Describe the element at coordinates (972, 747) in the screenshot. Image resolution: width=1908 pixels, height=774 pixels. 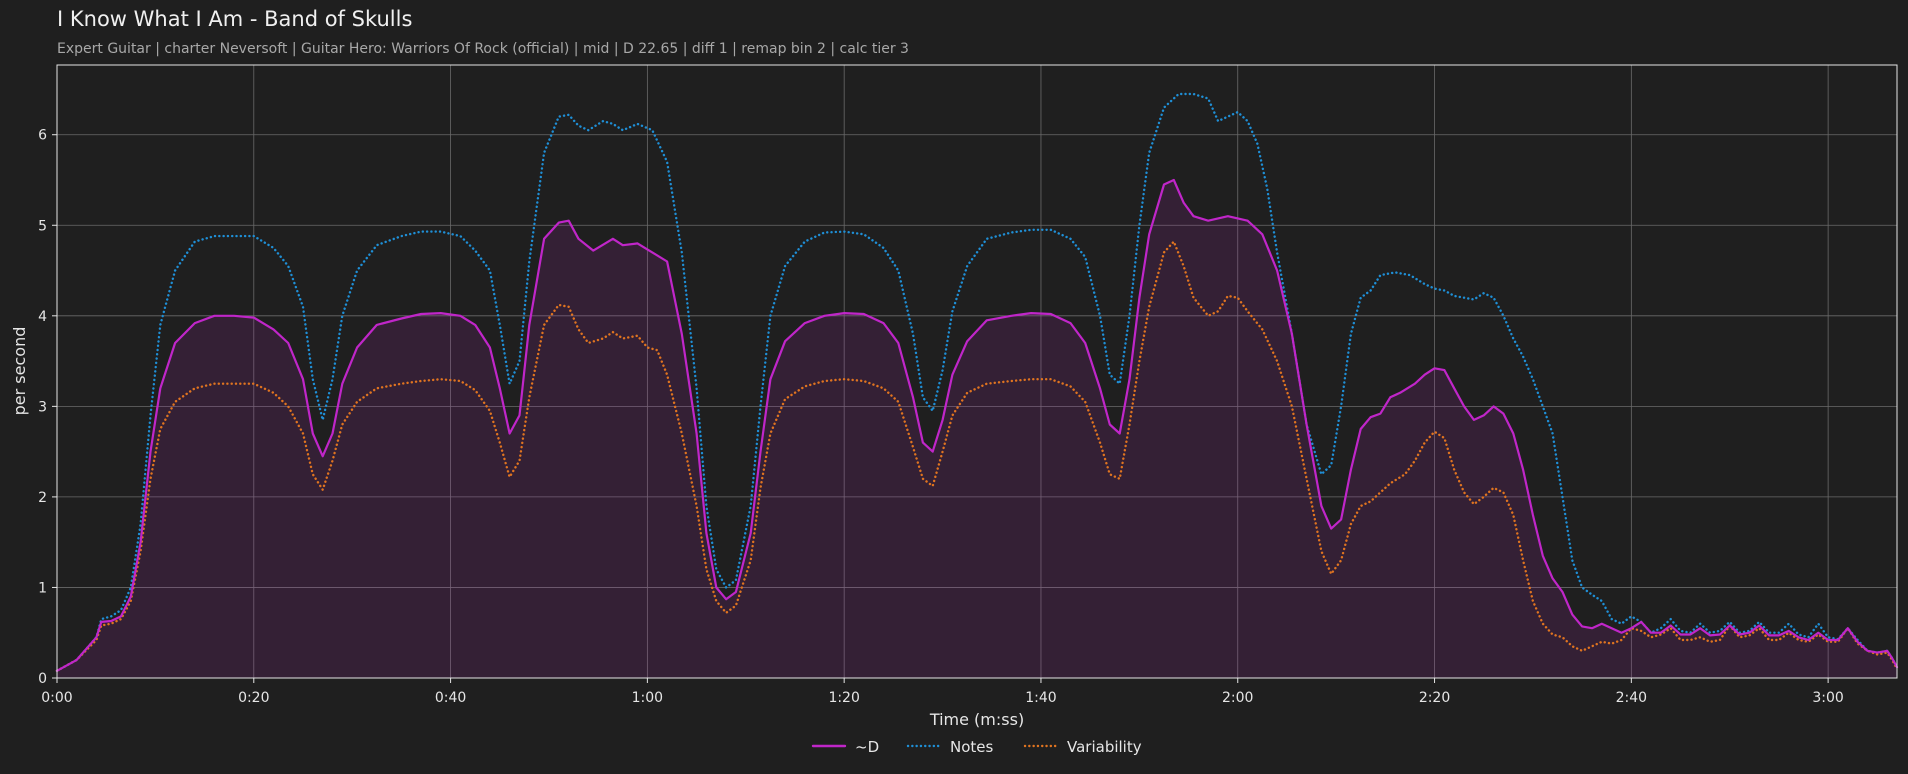
I see `legend-label: Notes` at that location.